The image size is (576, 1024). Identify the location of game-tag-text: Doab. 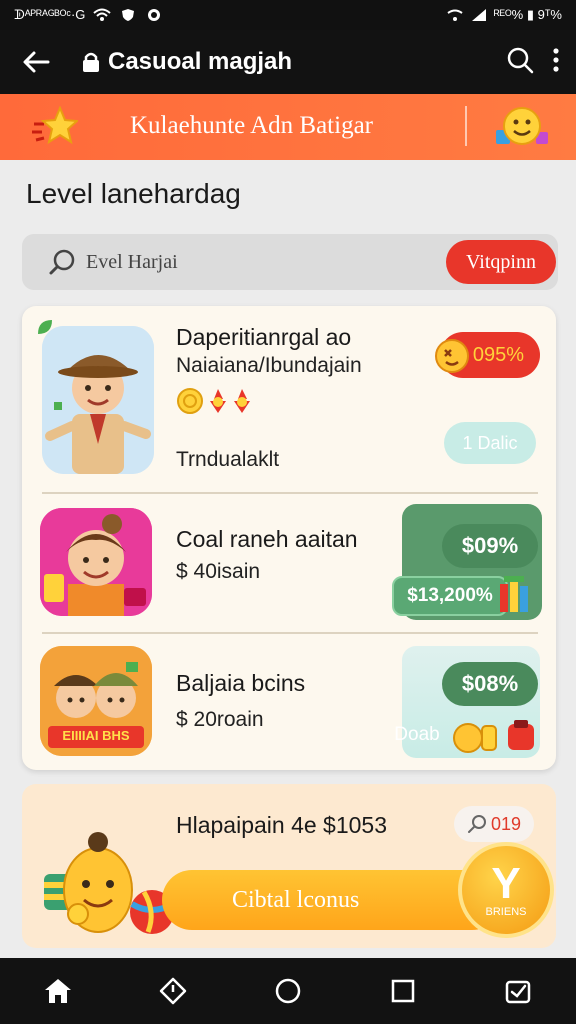
(417, 734).